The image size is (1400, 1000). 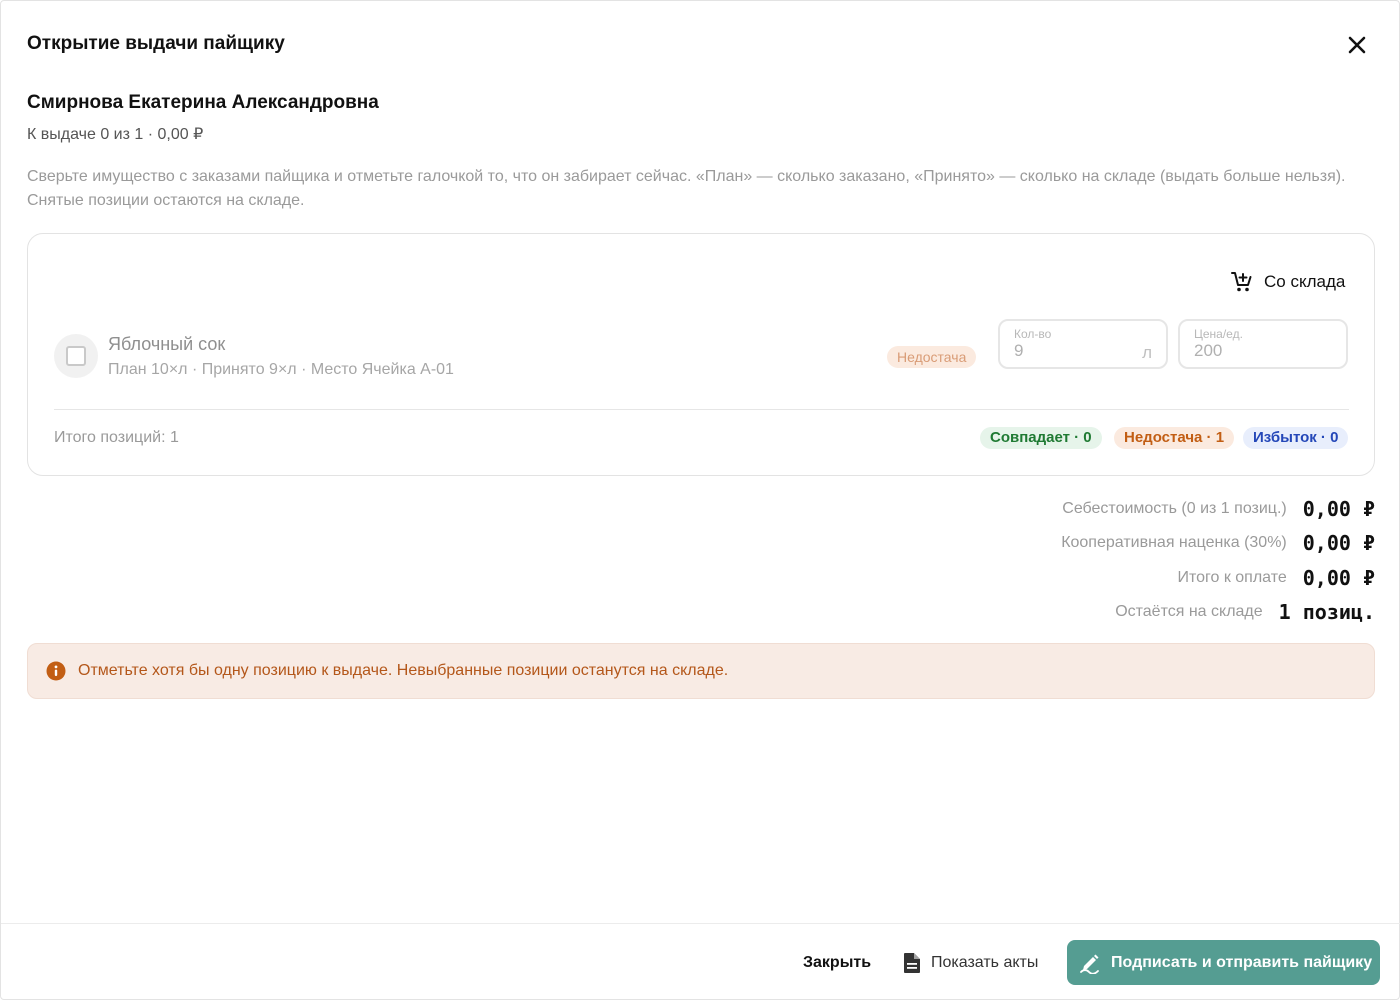 I want to click on dialog-title: Открытие выдачи пайщику, so click(x=156, y=43).